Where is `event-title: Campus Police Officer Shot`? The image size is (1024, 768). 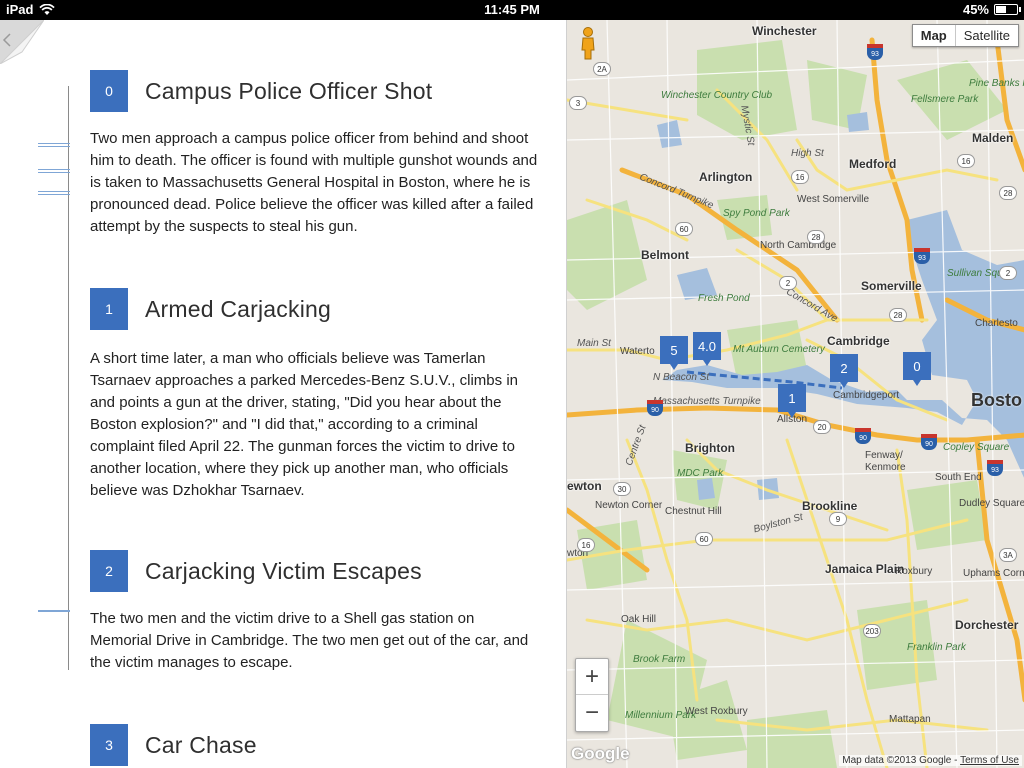
event-title: Campus Police Officer Shot is located at coordinates (289, 90).